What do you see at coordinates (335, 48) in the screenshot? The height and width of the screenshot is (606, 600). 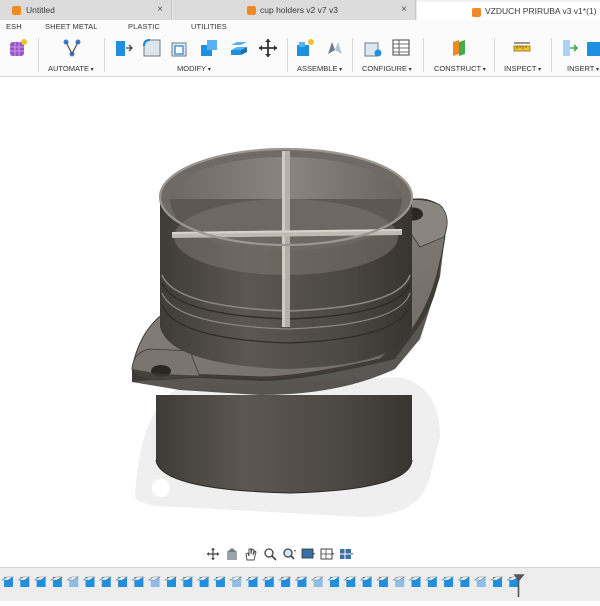 I see `joint-icon` at bounding box center [335, 48].